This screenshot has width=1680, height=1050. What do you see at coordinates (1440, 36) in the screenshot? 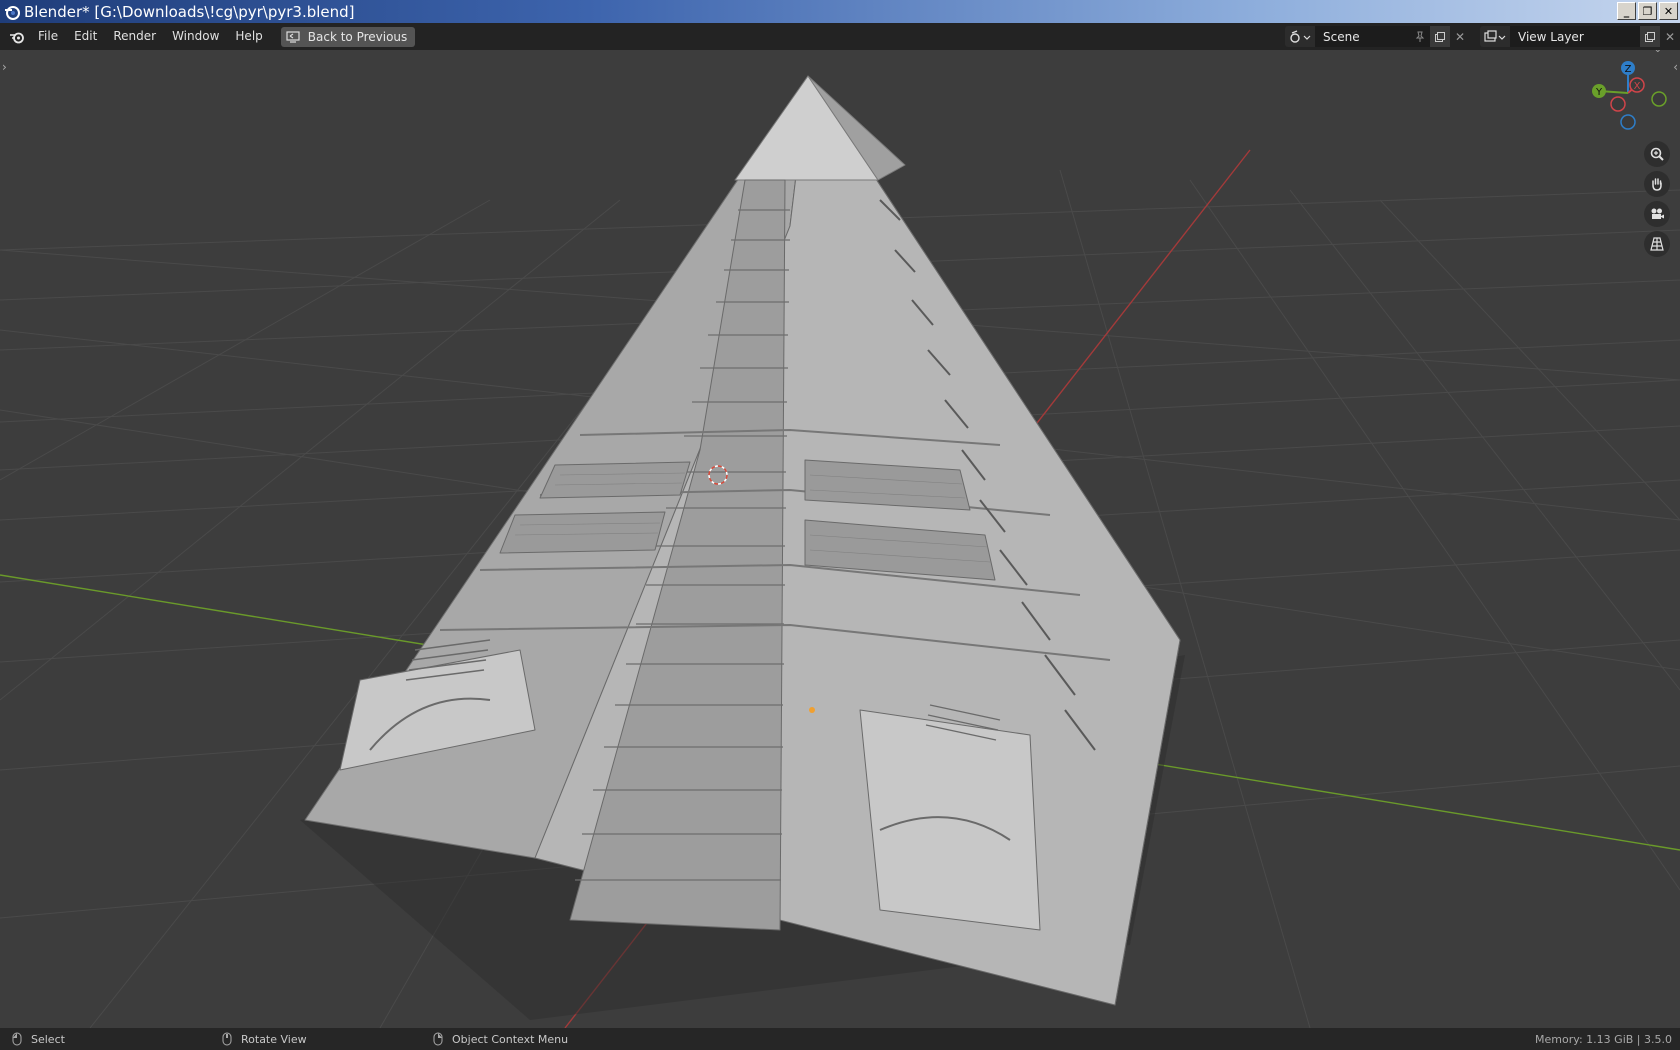
I see `new-scene-icon` at bounding box center [1440, 36].